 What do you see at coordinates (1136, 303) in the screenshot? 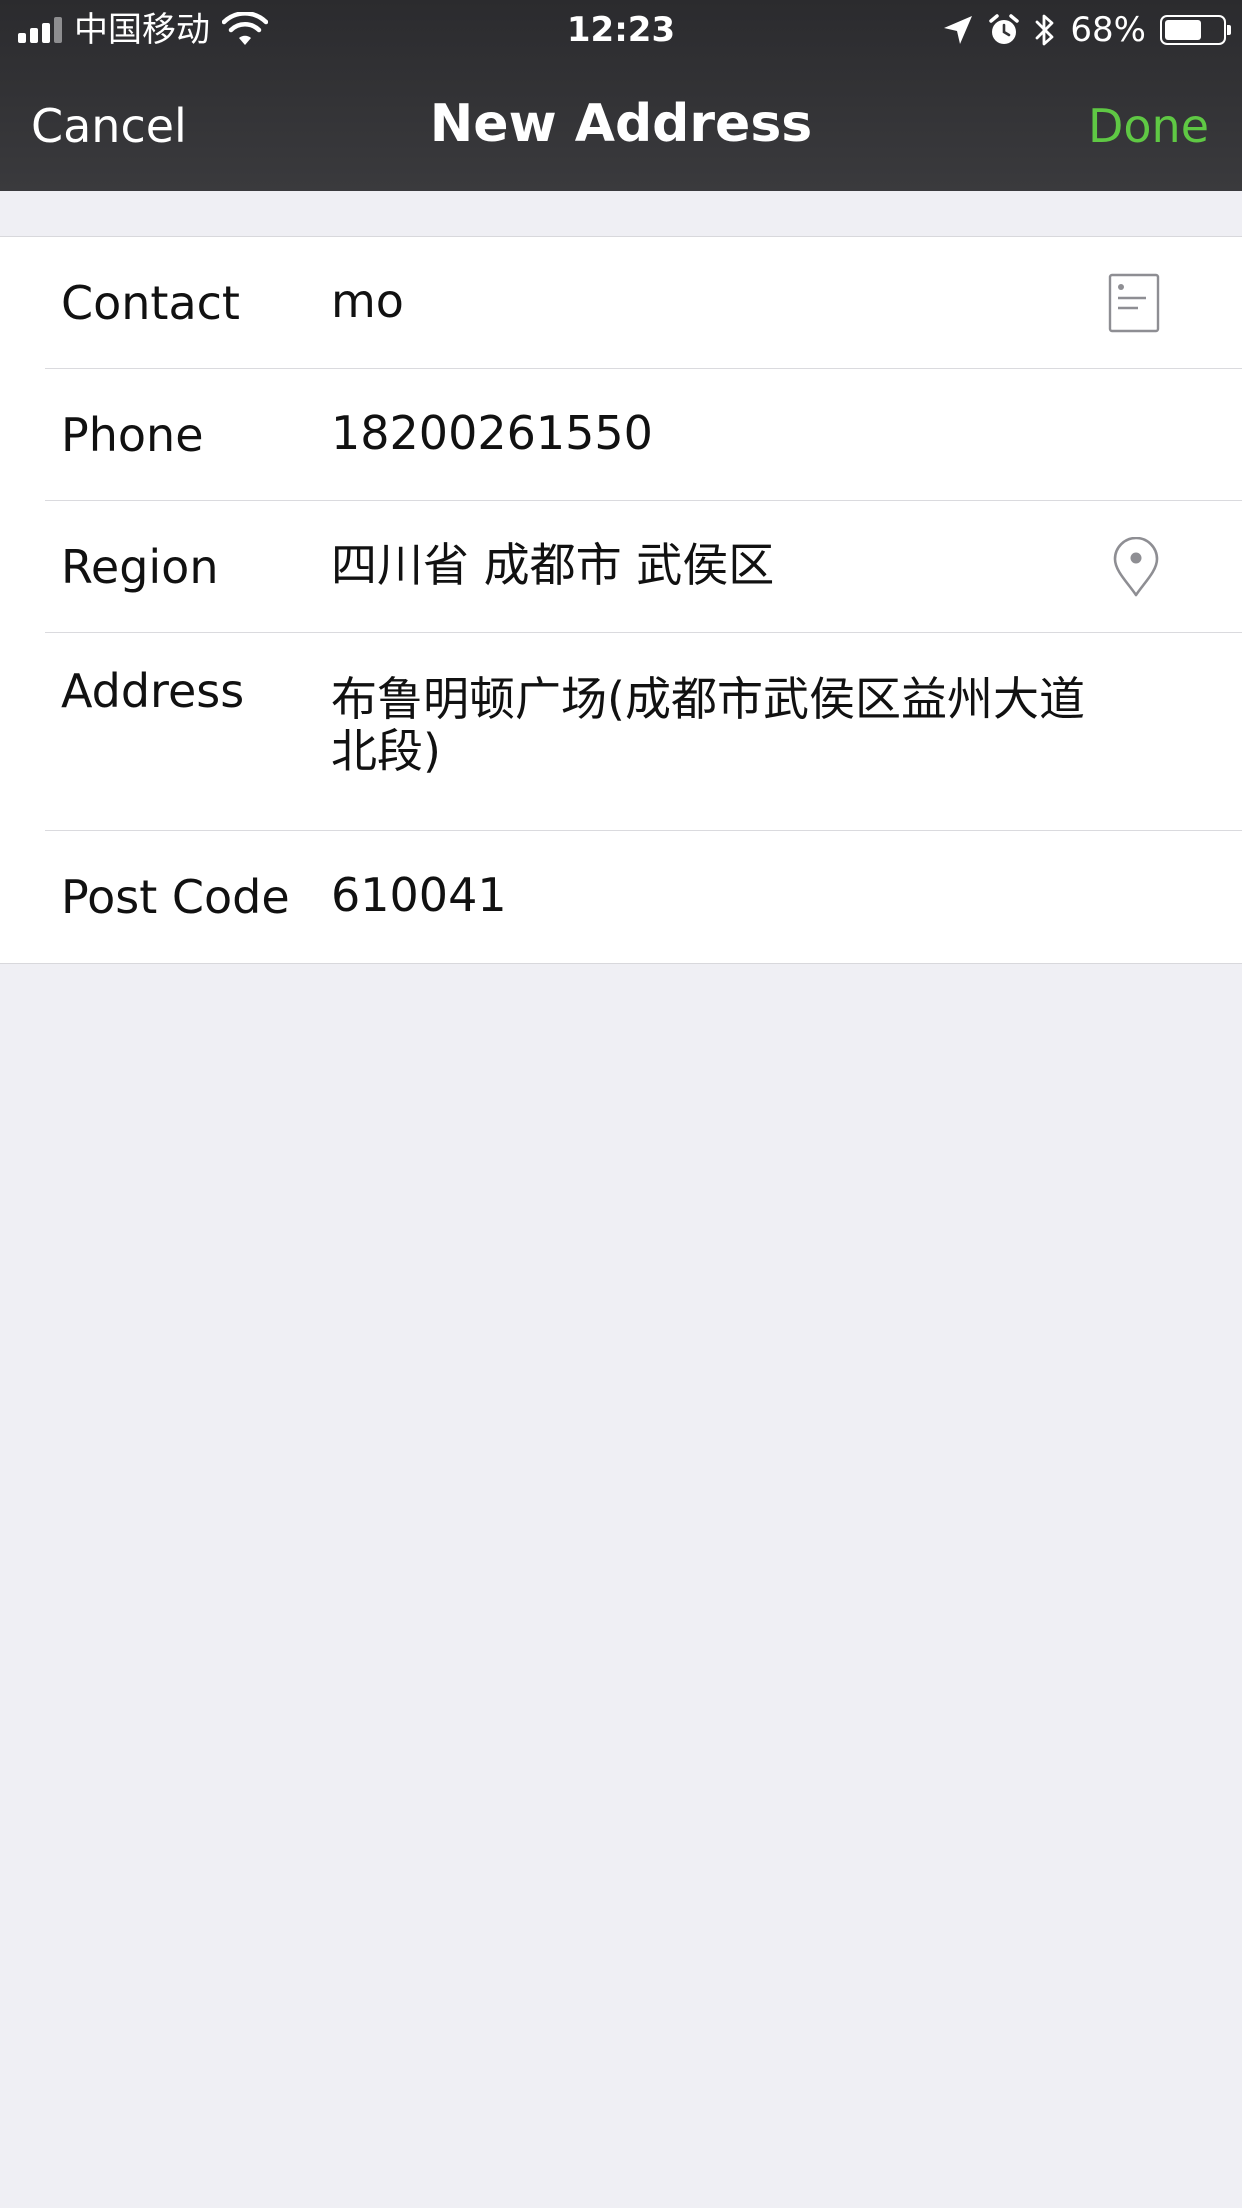
I see `contact-card-icon` at bounding box center [1136, 303].